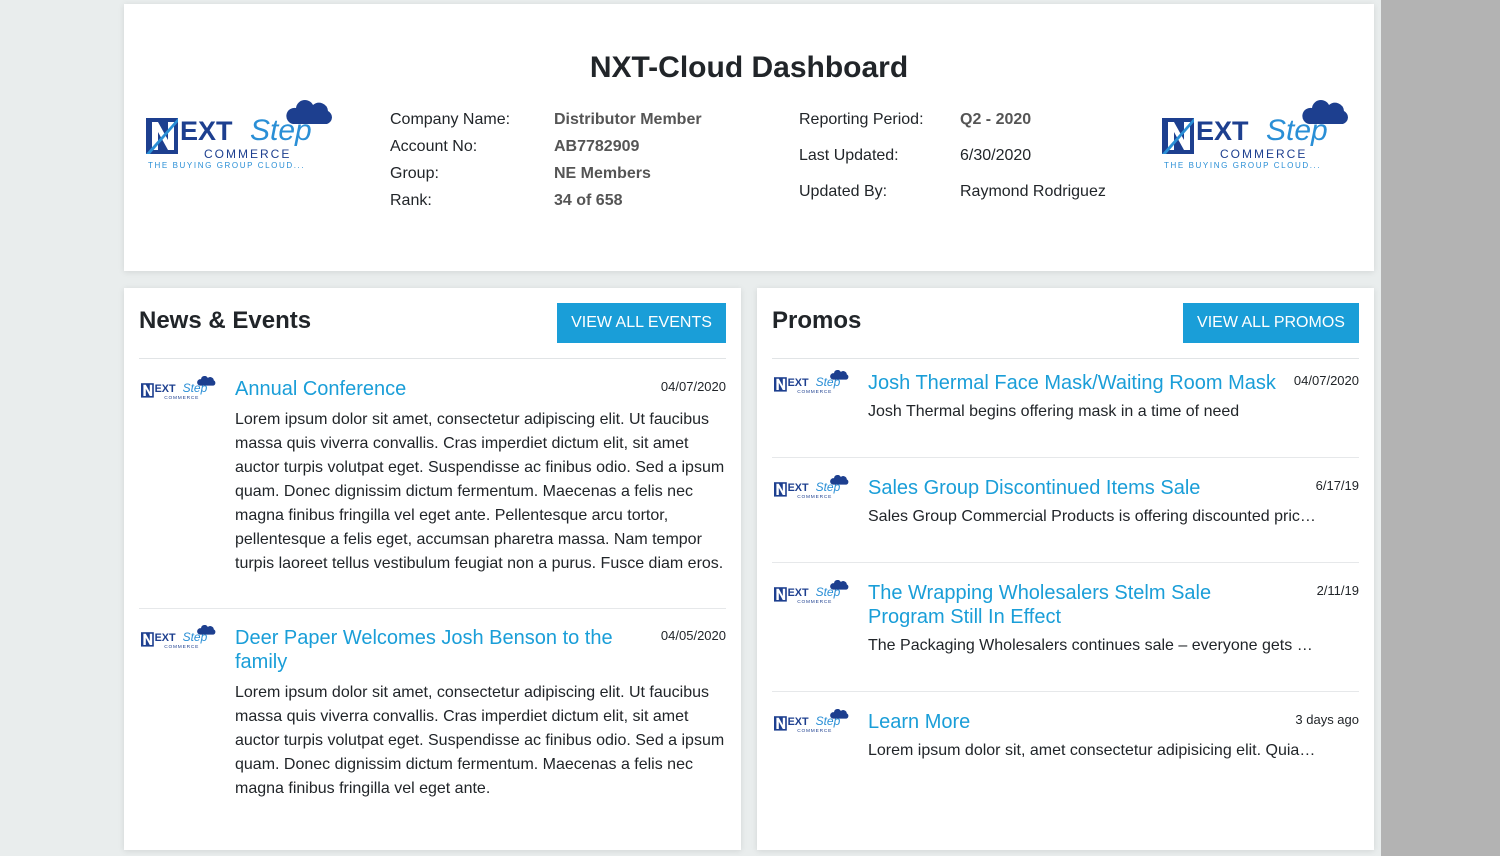  Describe the element at coordinates (693, 386) in the screenshot. I see `news-item-date: 04/07/2020` at that location.